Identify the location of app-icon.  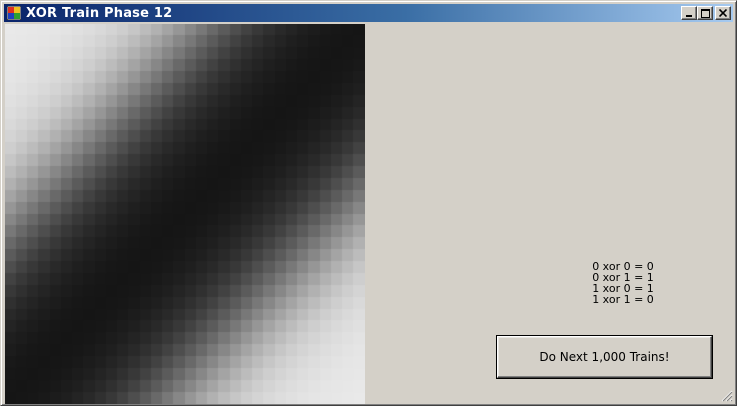
(14, 13).